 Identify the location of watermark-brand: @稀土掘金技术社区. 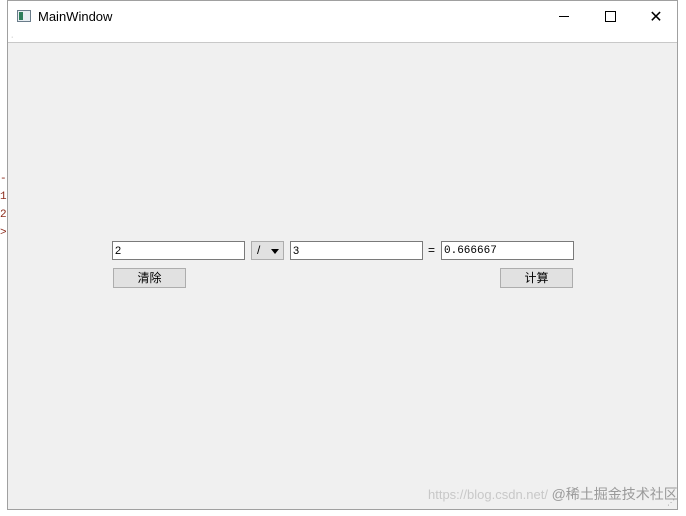
(614, 494).